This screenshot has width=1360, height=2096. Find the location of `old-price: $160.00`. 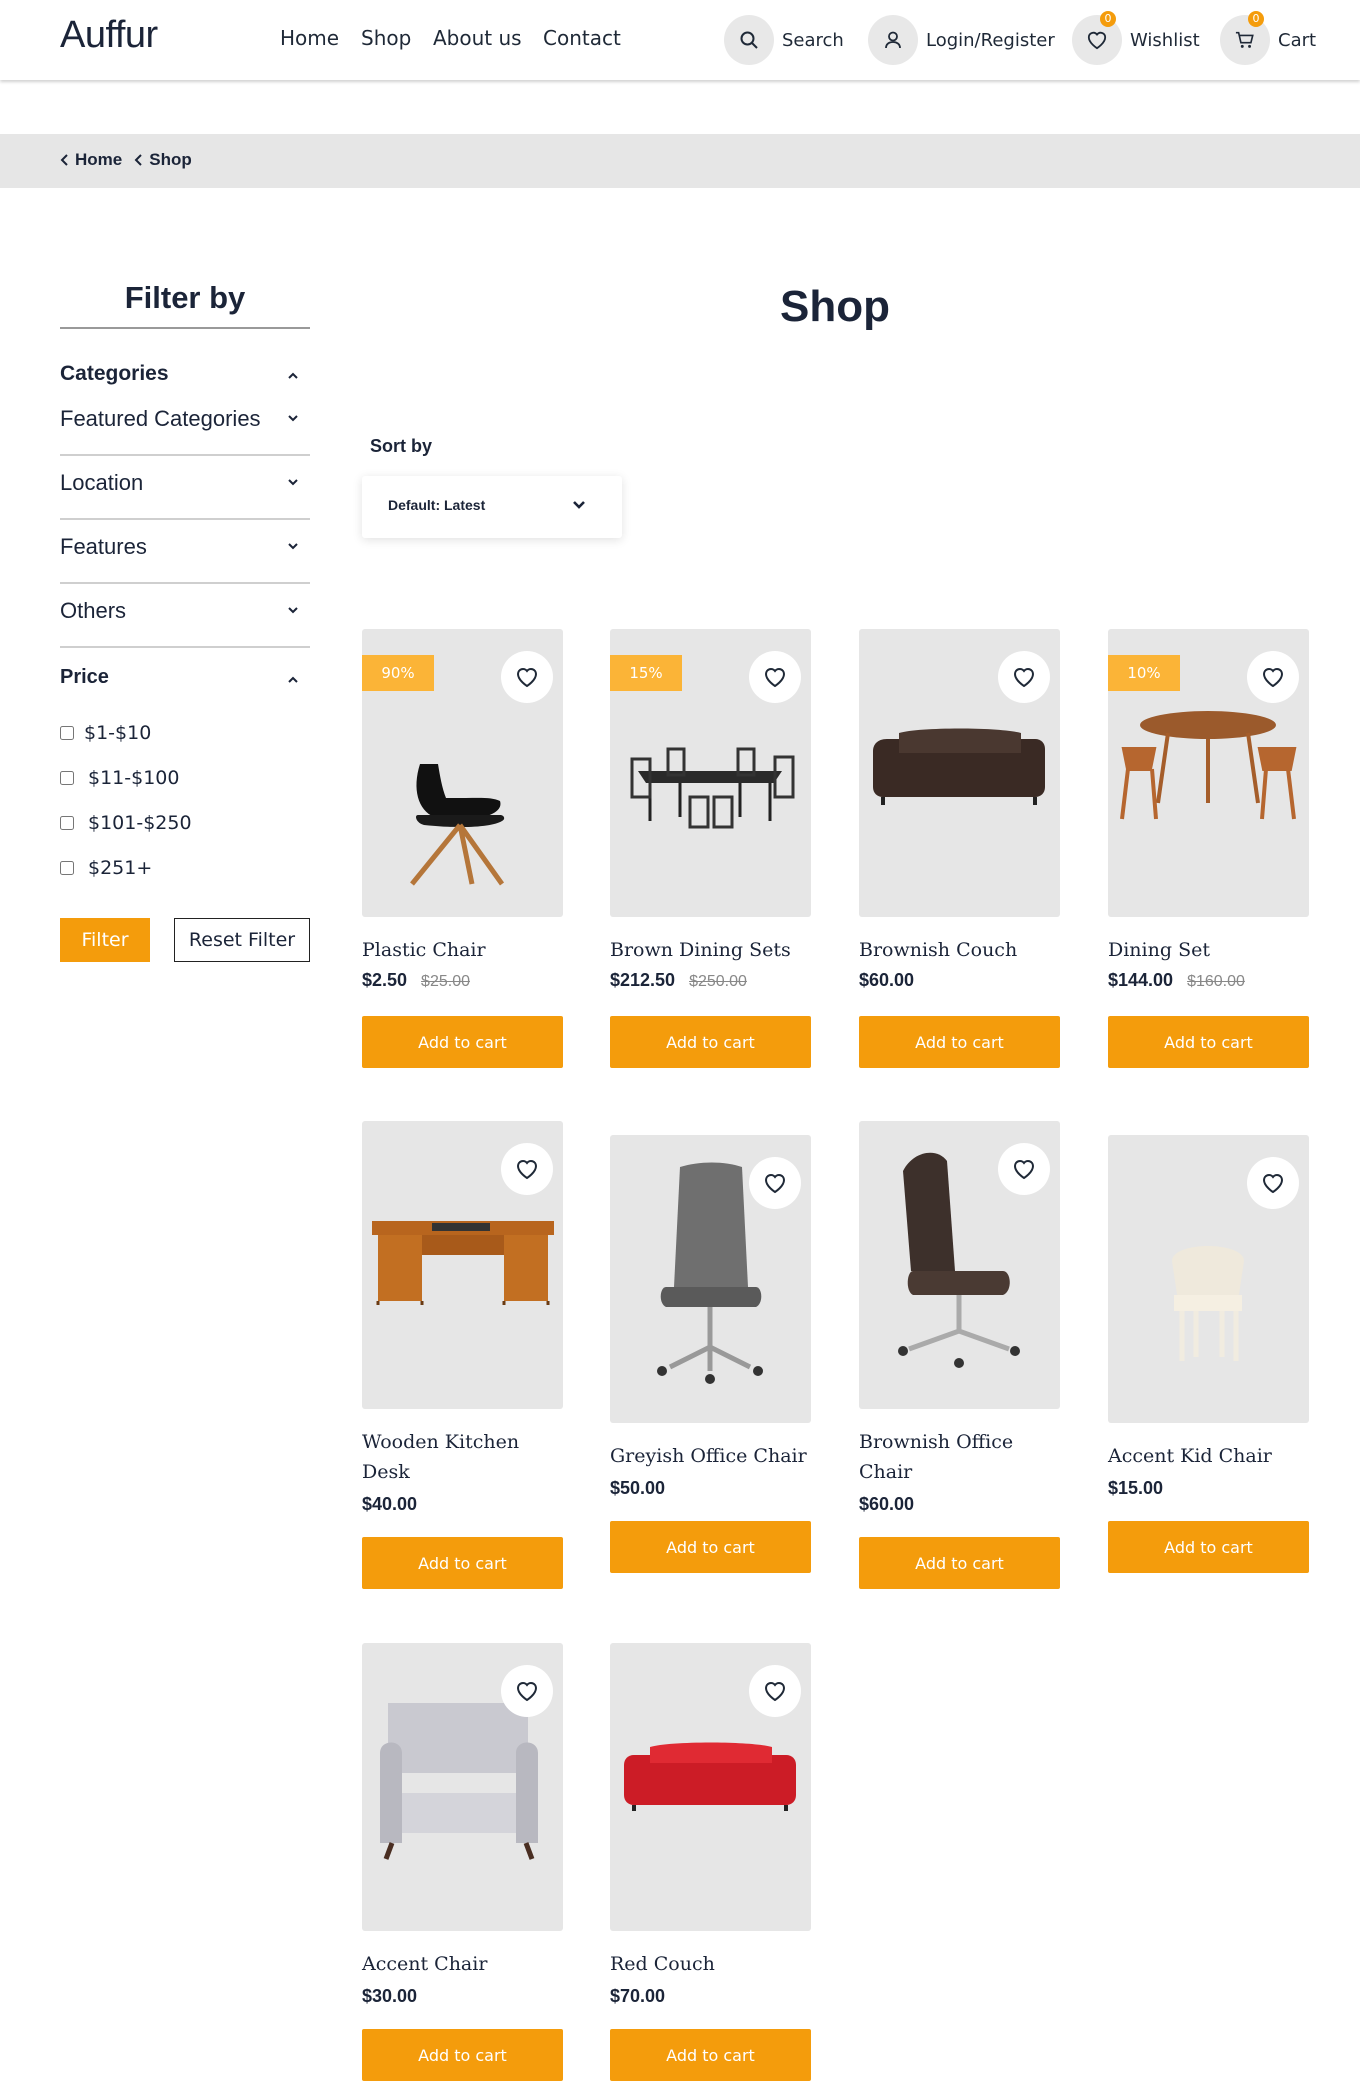

old-price: $160.00 is located at coordinates (1216, 981).